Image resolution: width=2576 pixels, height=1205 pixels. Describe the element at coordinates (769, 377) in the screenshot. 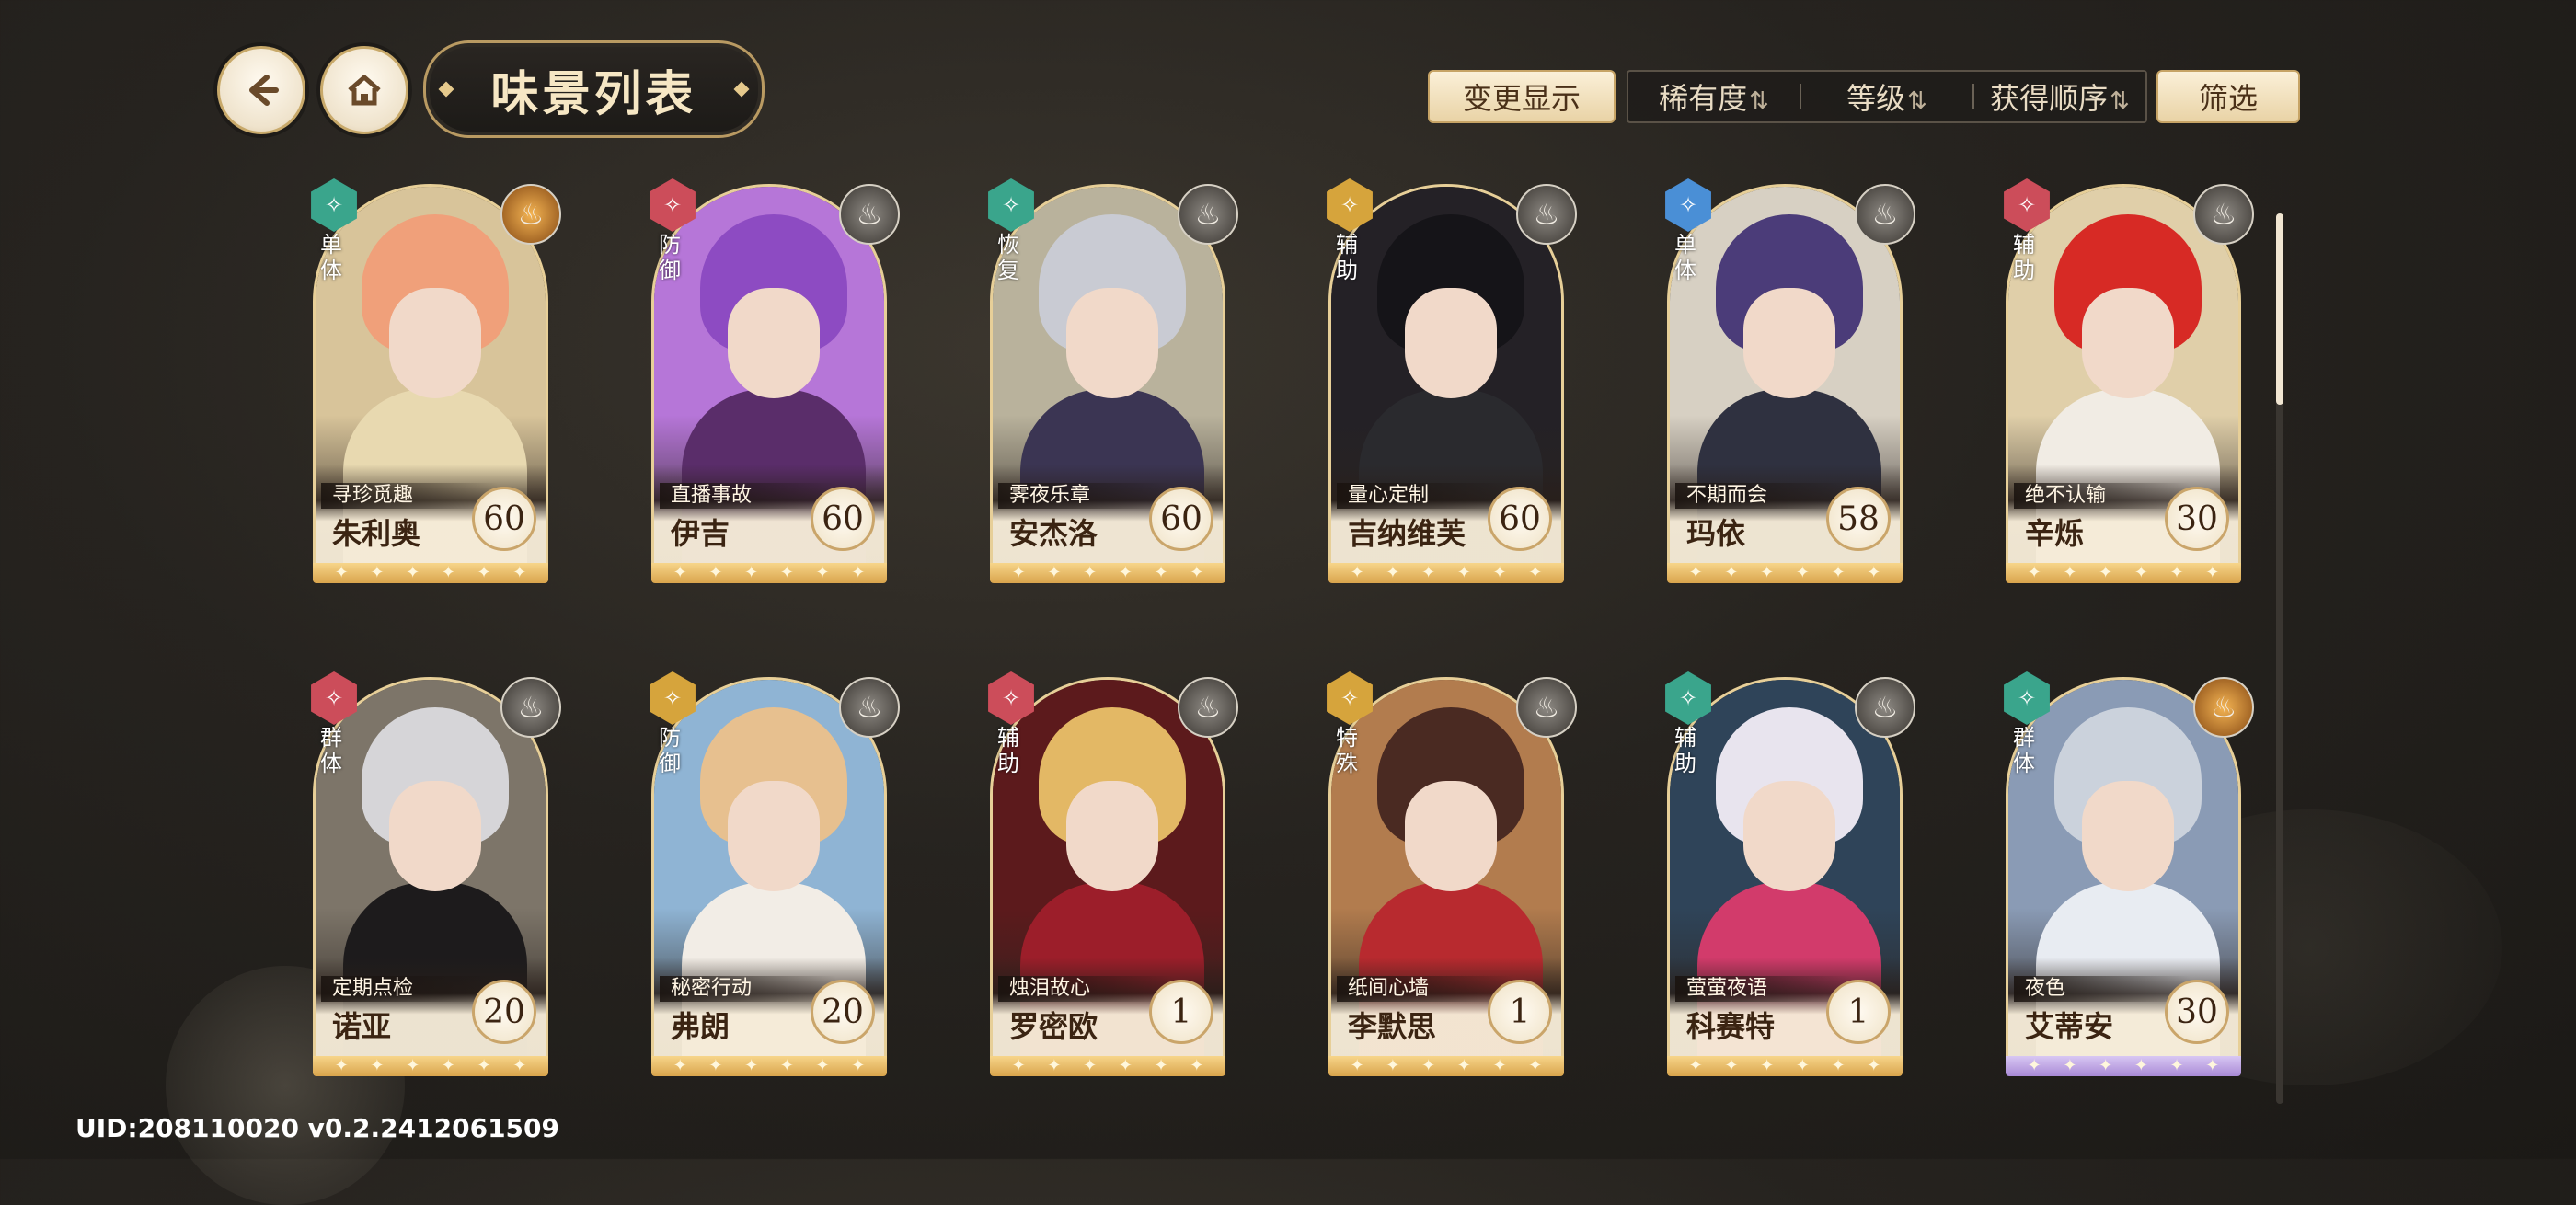

I see `card-portrait-frame: 直播事故 伊吉 60` at that location.